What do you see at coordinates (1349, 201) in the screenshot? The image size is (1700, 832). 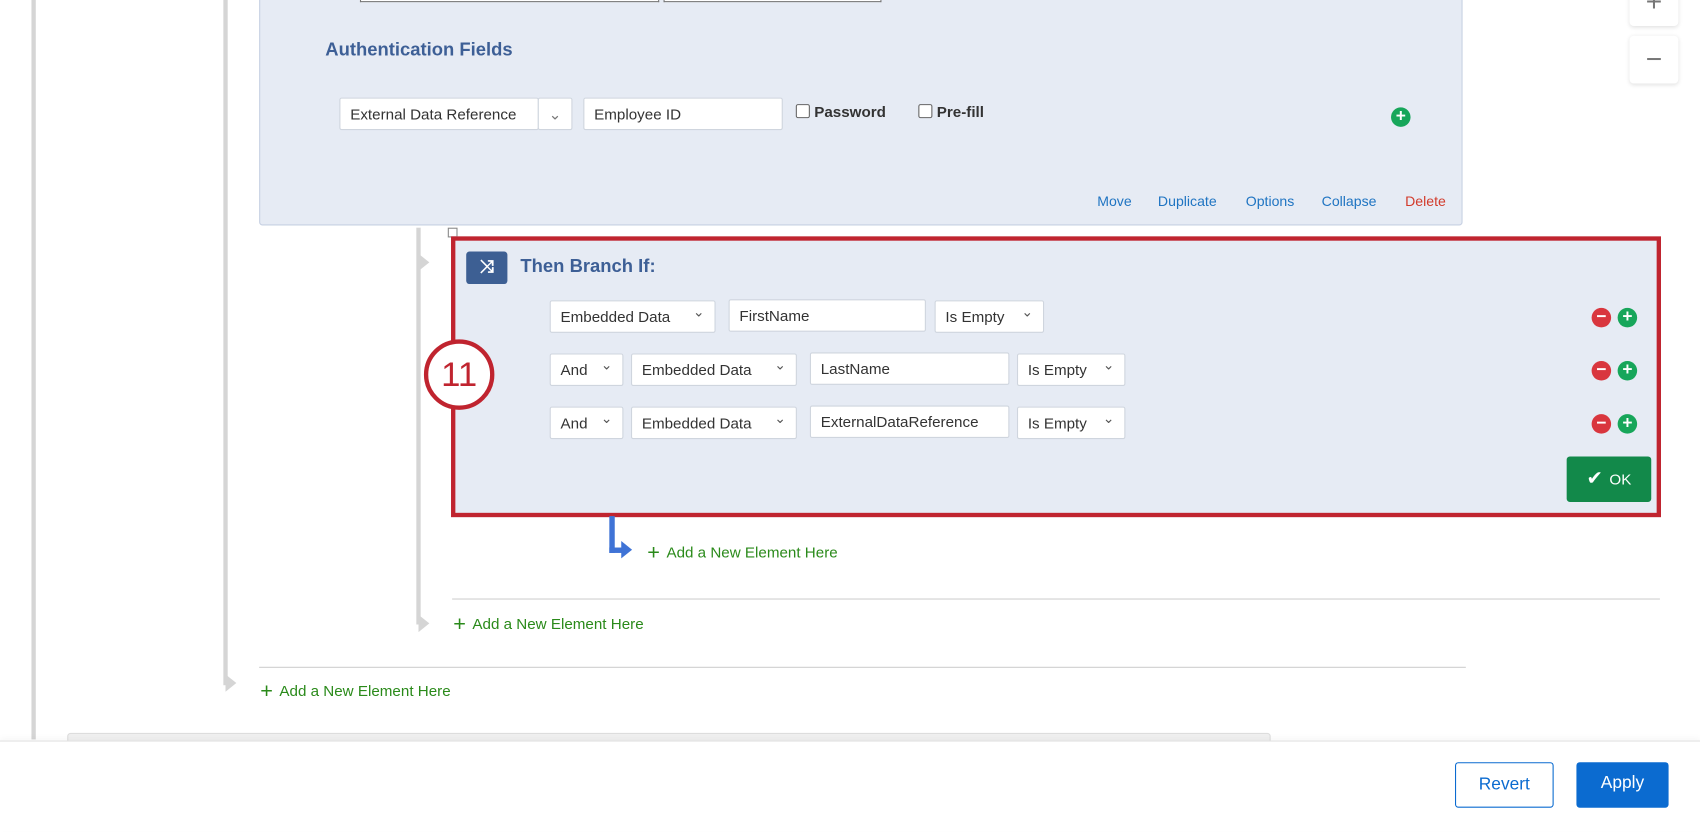 I see `collapse-link: Collapse` at bounding box center [1349, 201].